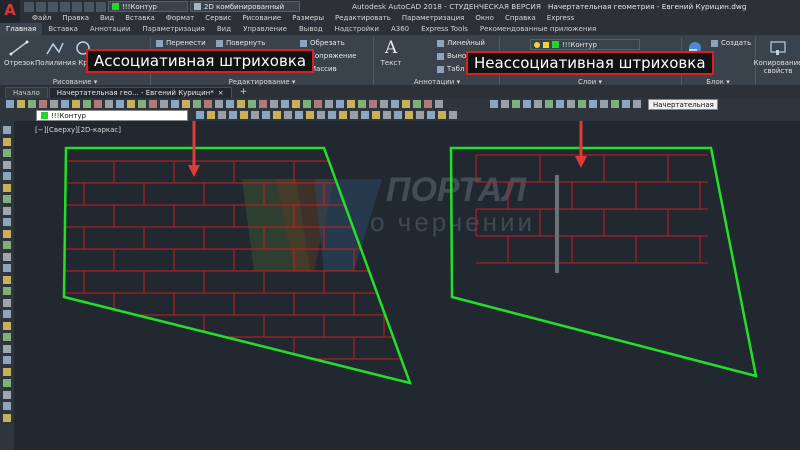 The width and height of the screenshot is (800, 450). Describe the element at coordinates (400, 29) in the screenshot. I see `tab-a360: А360` at that location.